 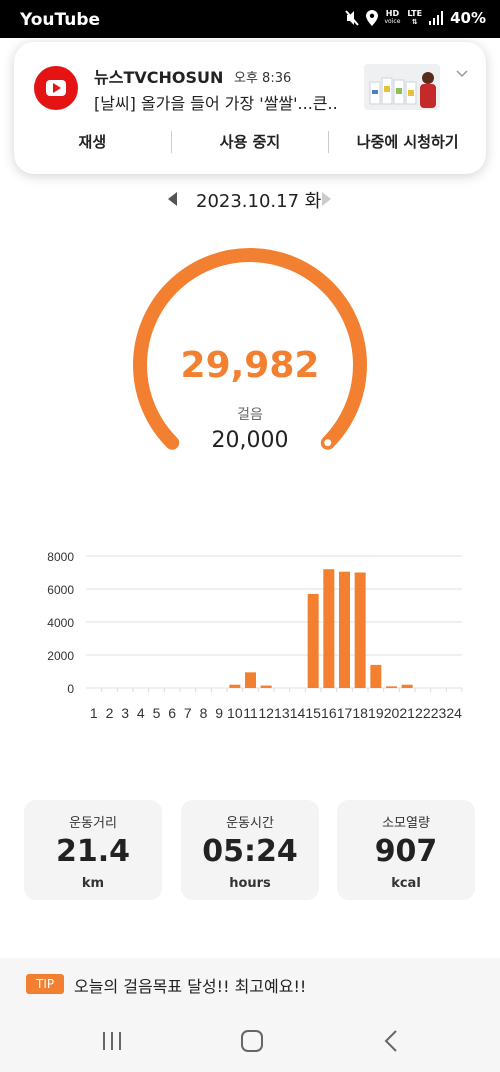 What do you see at coordinates (329, 713) in the screenshot?
I see `x-tick-label: 16` at bounding box center [329, 713].